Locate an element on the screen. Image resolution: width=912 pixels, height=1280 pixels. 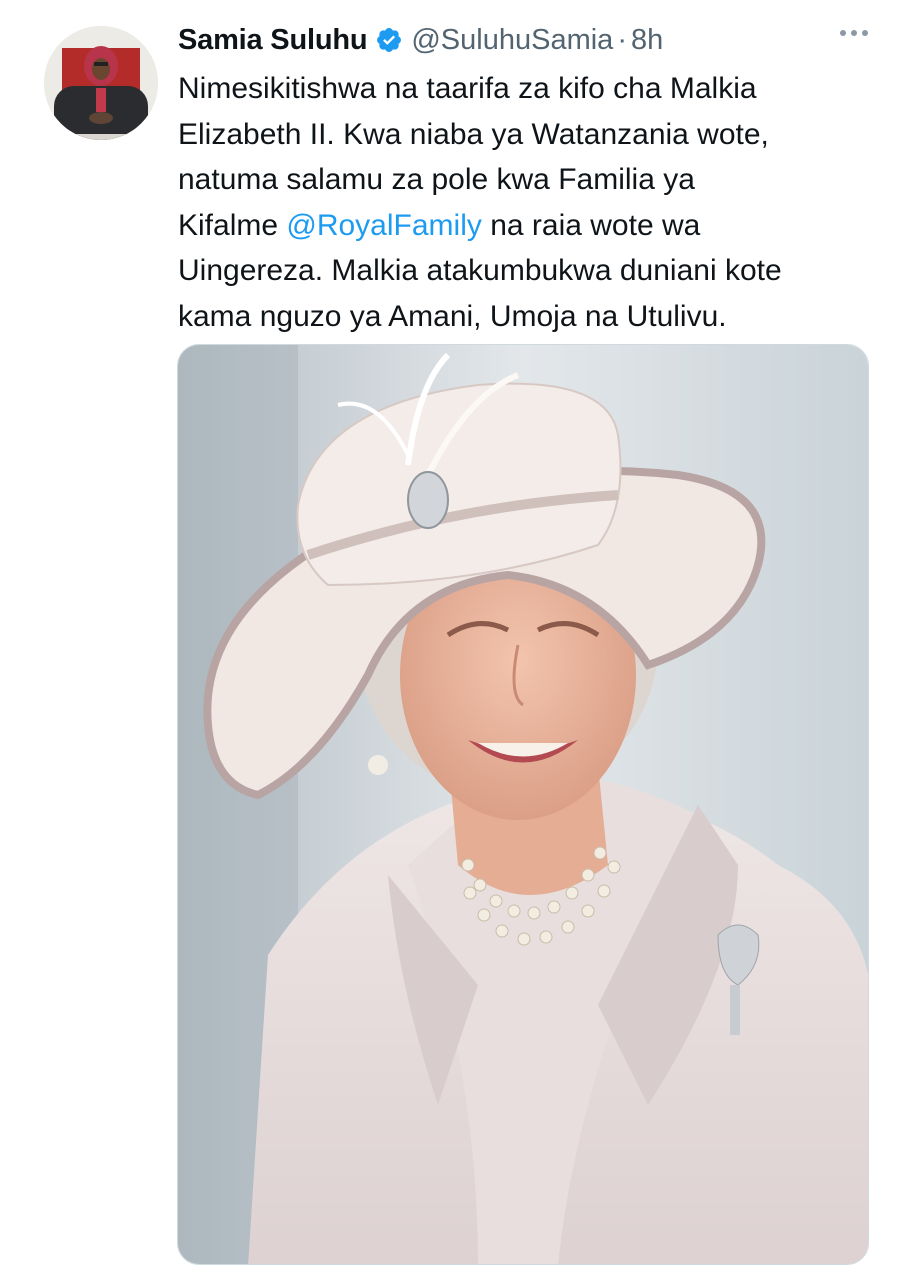
author-handle: @SuluhuSamia is located at coordinates (512, 40).